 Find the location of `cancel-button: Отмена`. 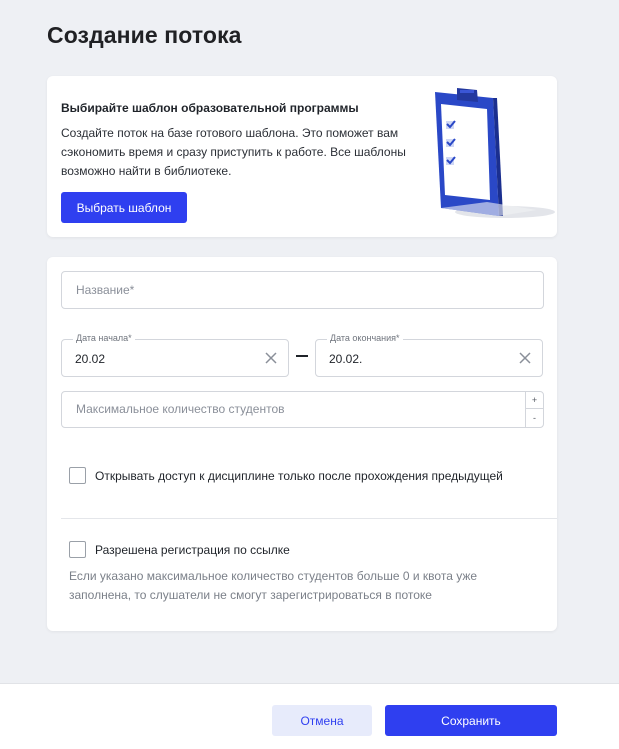

cancel-button: Отмена is located at coordinates (322, 720).